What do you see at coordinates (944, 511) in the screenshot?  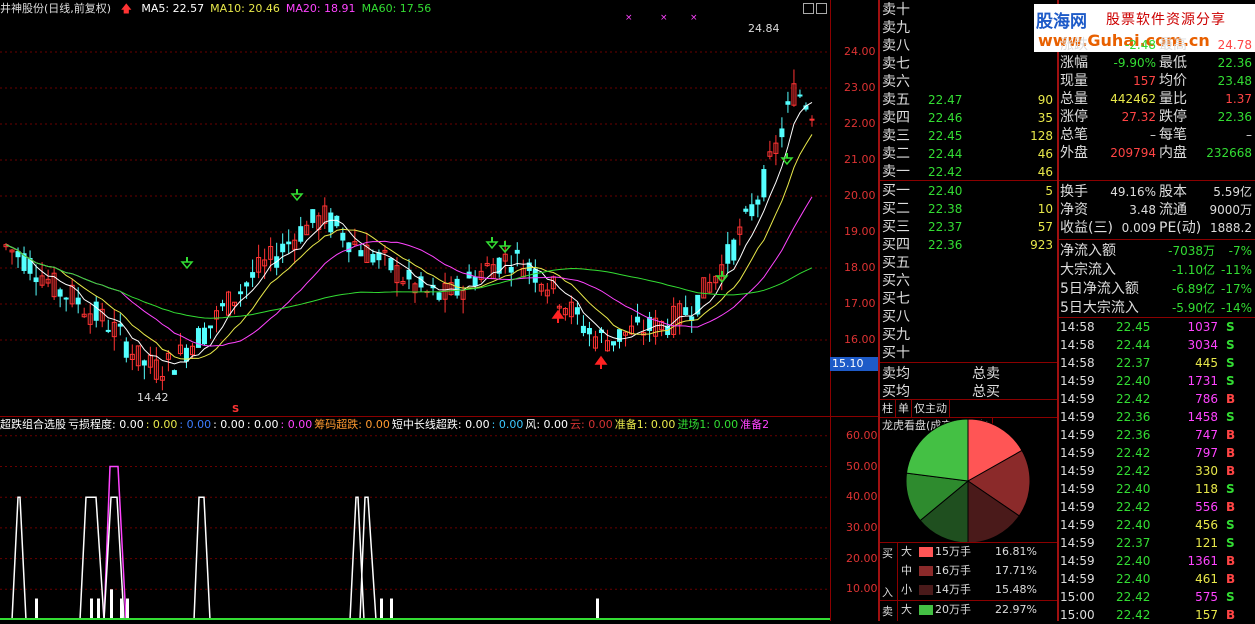 I see `pie-slice` at bounding box center [944, 511].